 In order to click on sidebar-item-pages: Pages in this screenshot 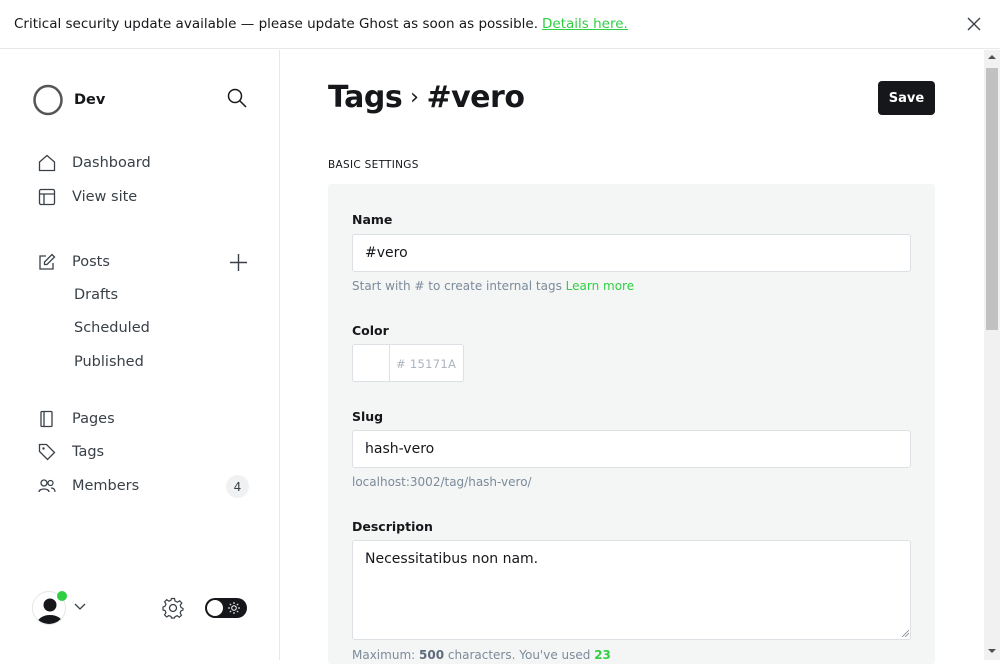, I will do `click(76, 419)`.